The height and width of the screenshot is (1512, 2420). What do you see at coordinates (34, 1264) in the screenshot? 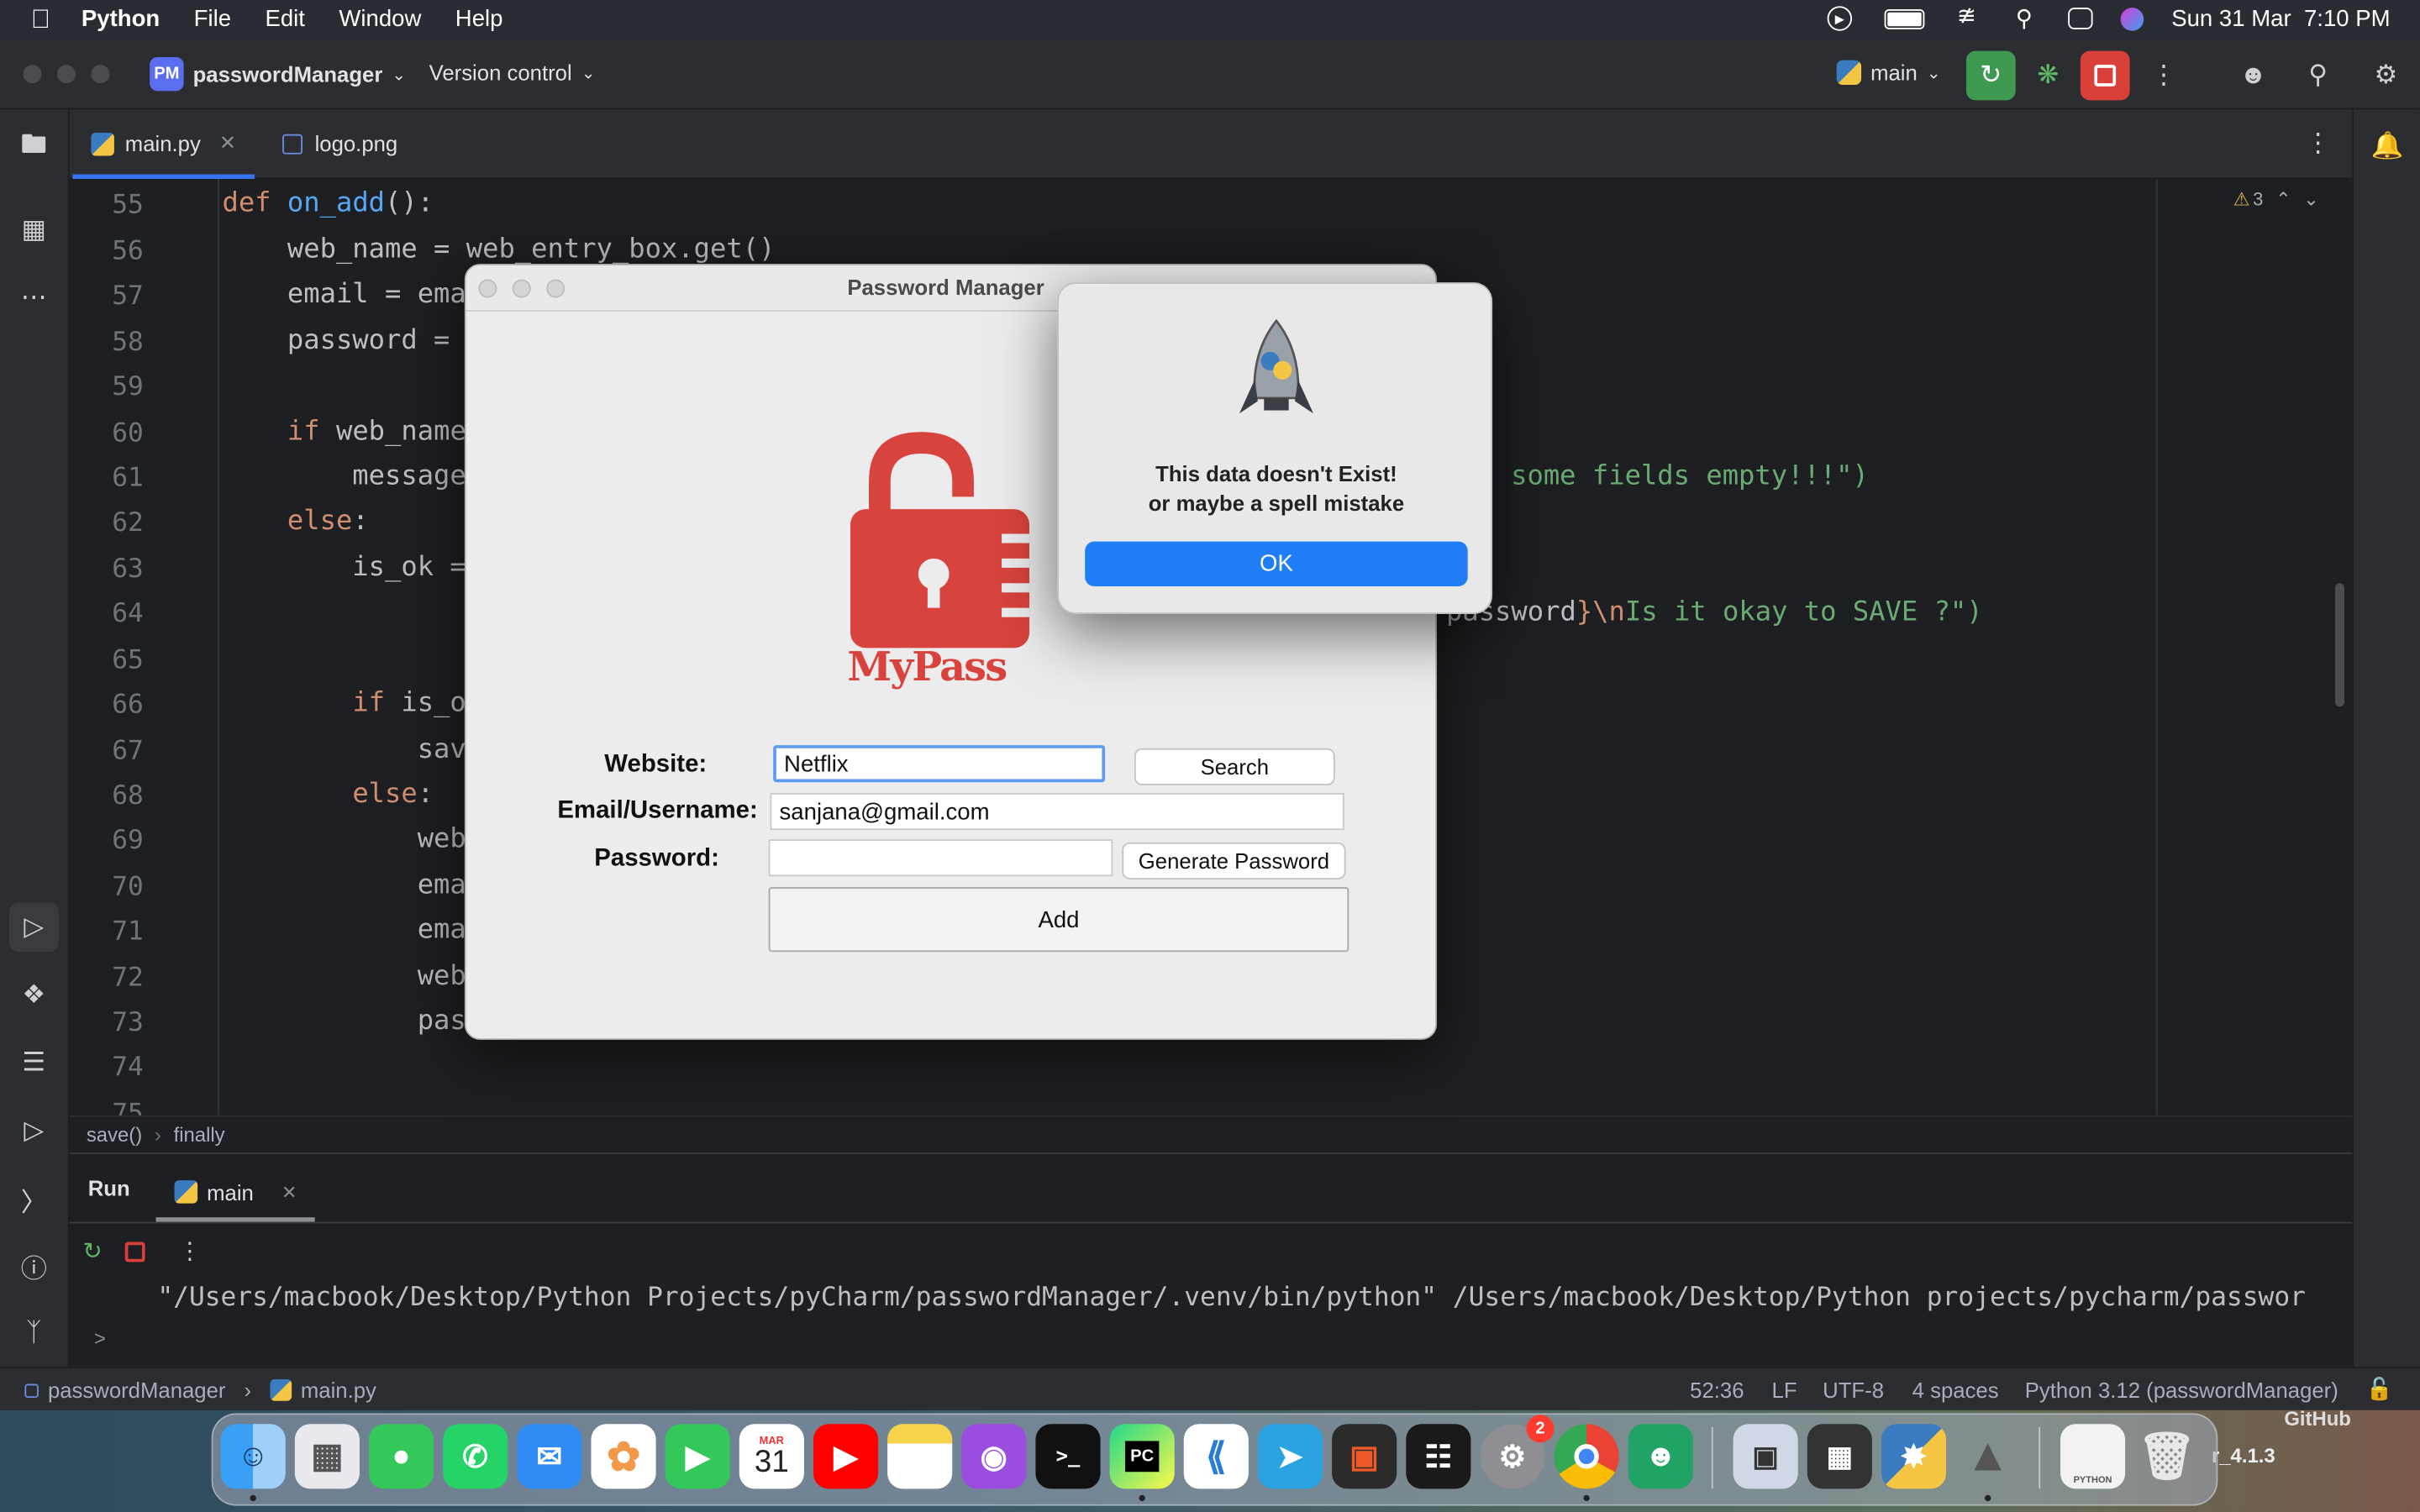
I see `problems-icon: ⓘ` at bounding box center [34, 1264].